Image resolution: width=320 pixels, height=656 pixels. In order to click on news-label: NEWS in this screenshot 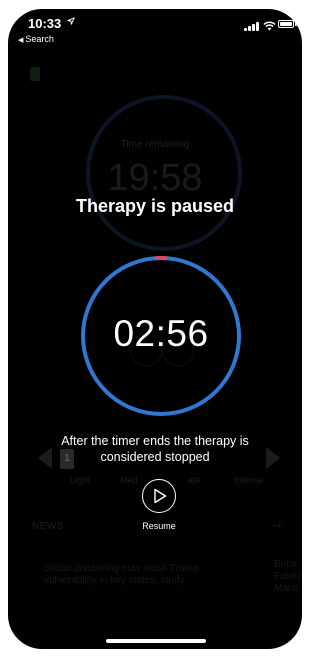, I will do `click(48, 526)`.